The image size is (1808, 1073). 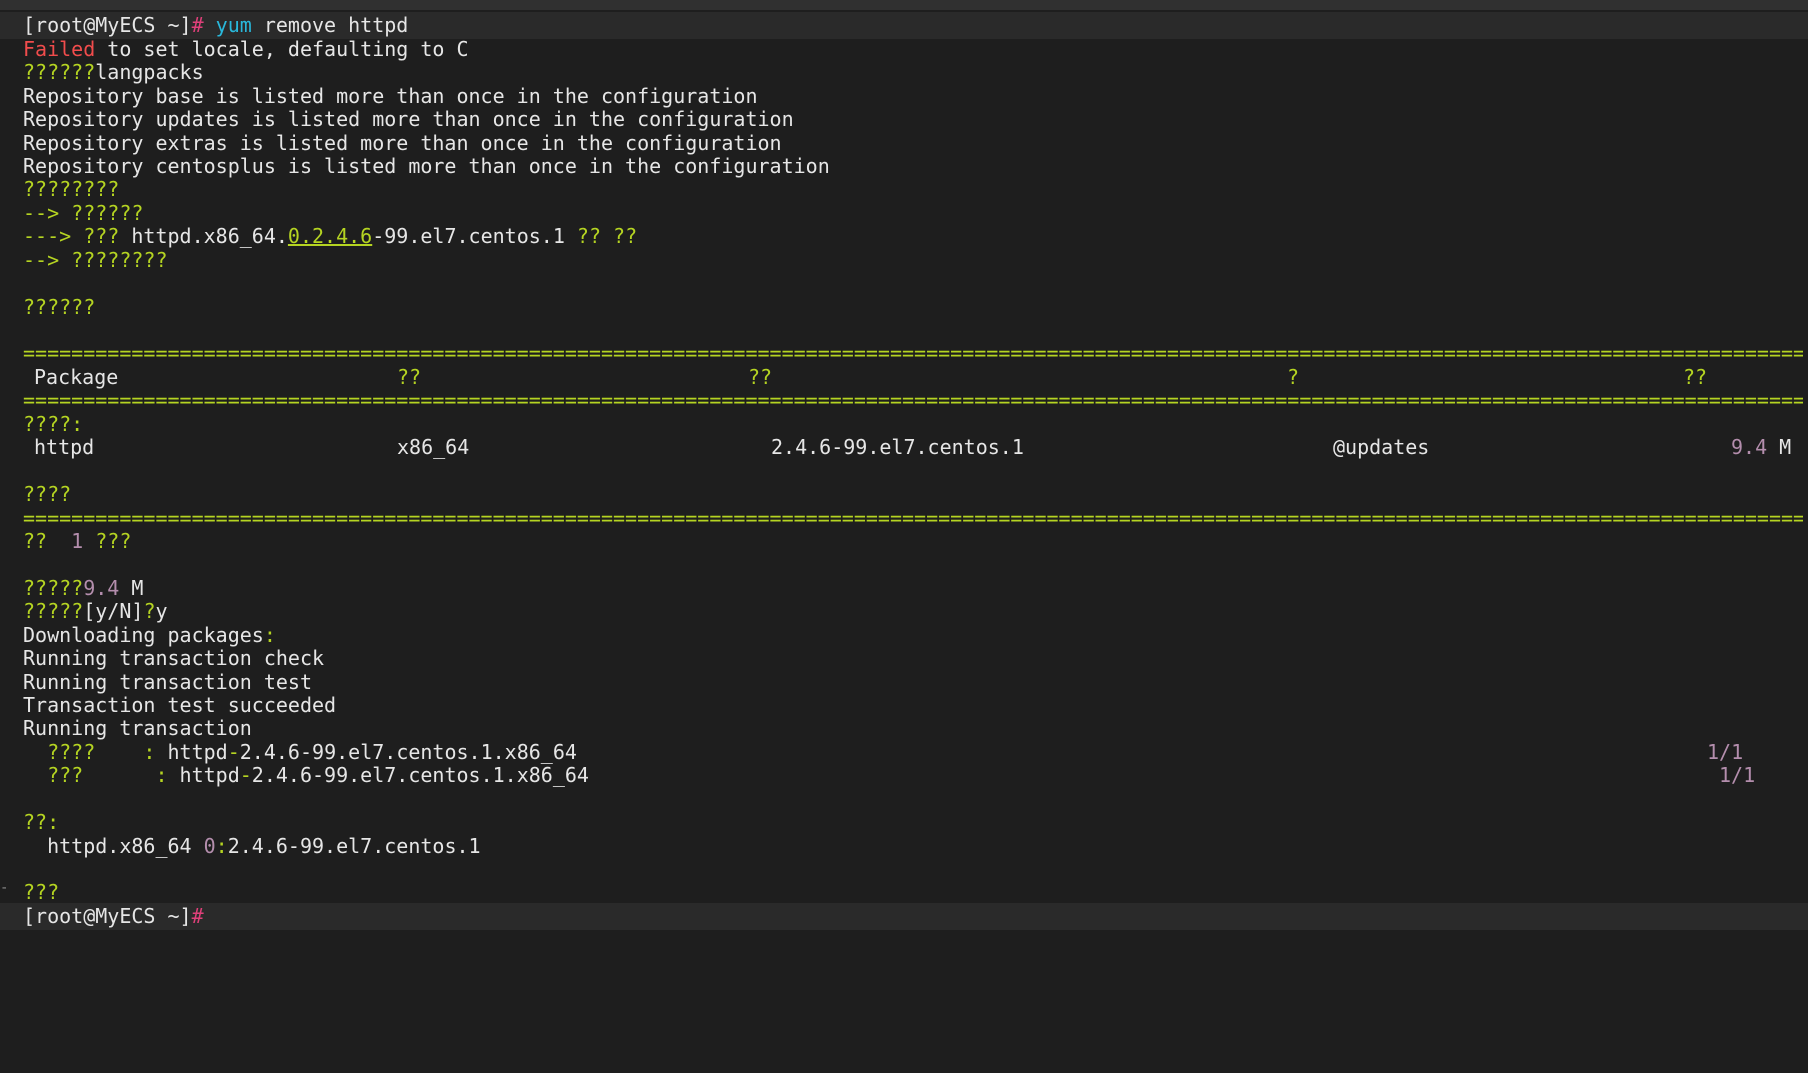 I want to click on erase-colon: :, so click(x=149, y=752).